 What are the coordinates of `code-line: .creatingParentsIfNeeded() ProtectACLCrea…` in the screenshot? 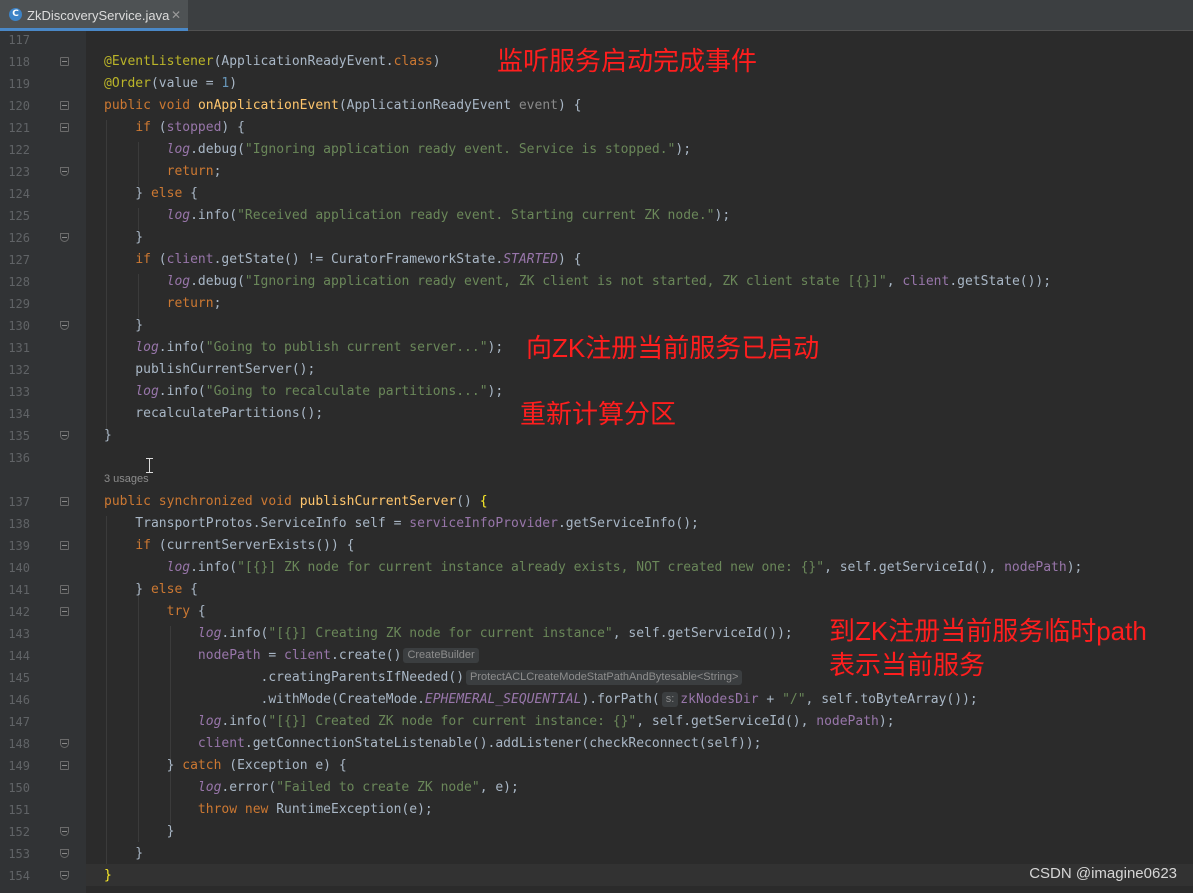 It's located at (424, 678).